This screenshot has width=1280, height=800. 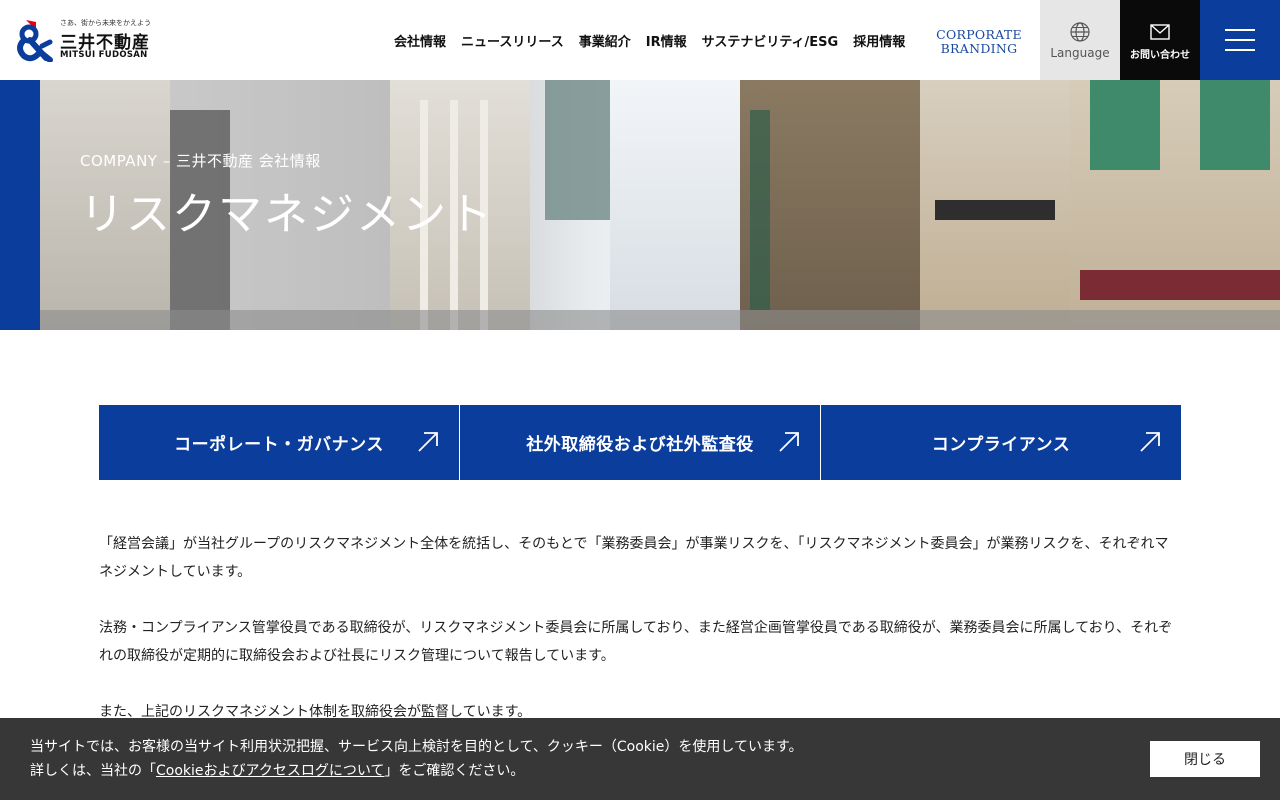 I want to click on nav-item-ir: IR情報, so click(x=666, y=40).